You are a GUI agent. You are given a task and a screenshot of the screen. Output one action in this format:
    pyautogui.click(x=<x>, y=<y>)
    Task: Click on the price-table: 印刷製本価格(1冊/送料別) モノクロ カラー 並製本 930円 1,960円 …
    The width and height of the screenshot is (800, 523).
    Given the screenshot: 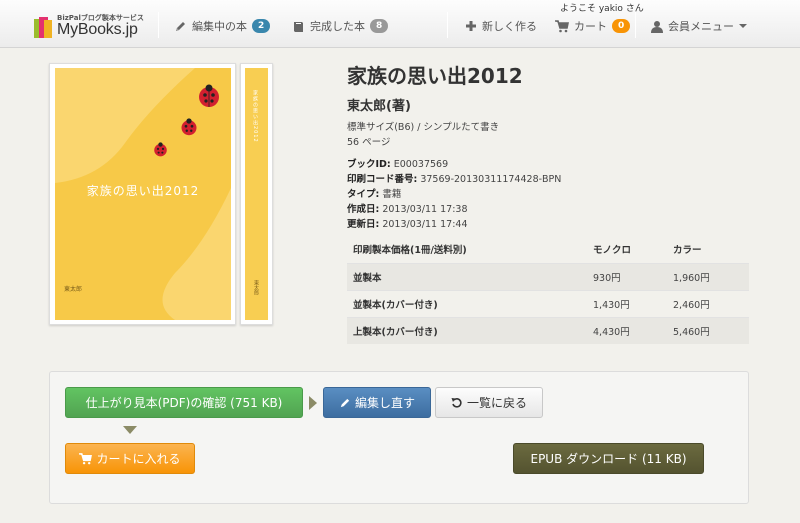 What is the action you would take?
    pyautogui.click(x=548, y=290)
    